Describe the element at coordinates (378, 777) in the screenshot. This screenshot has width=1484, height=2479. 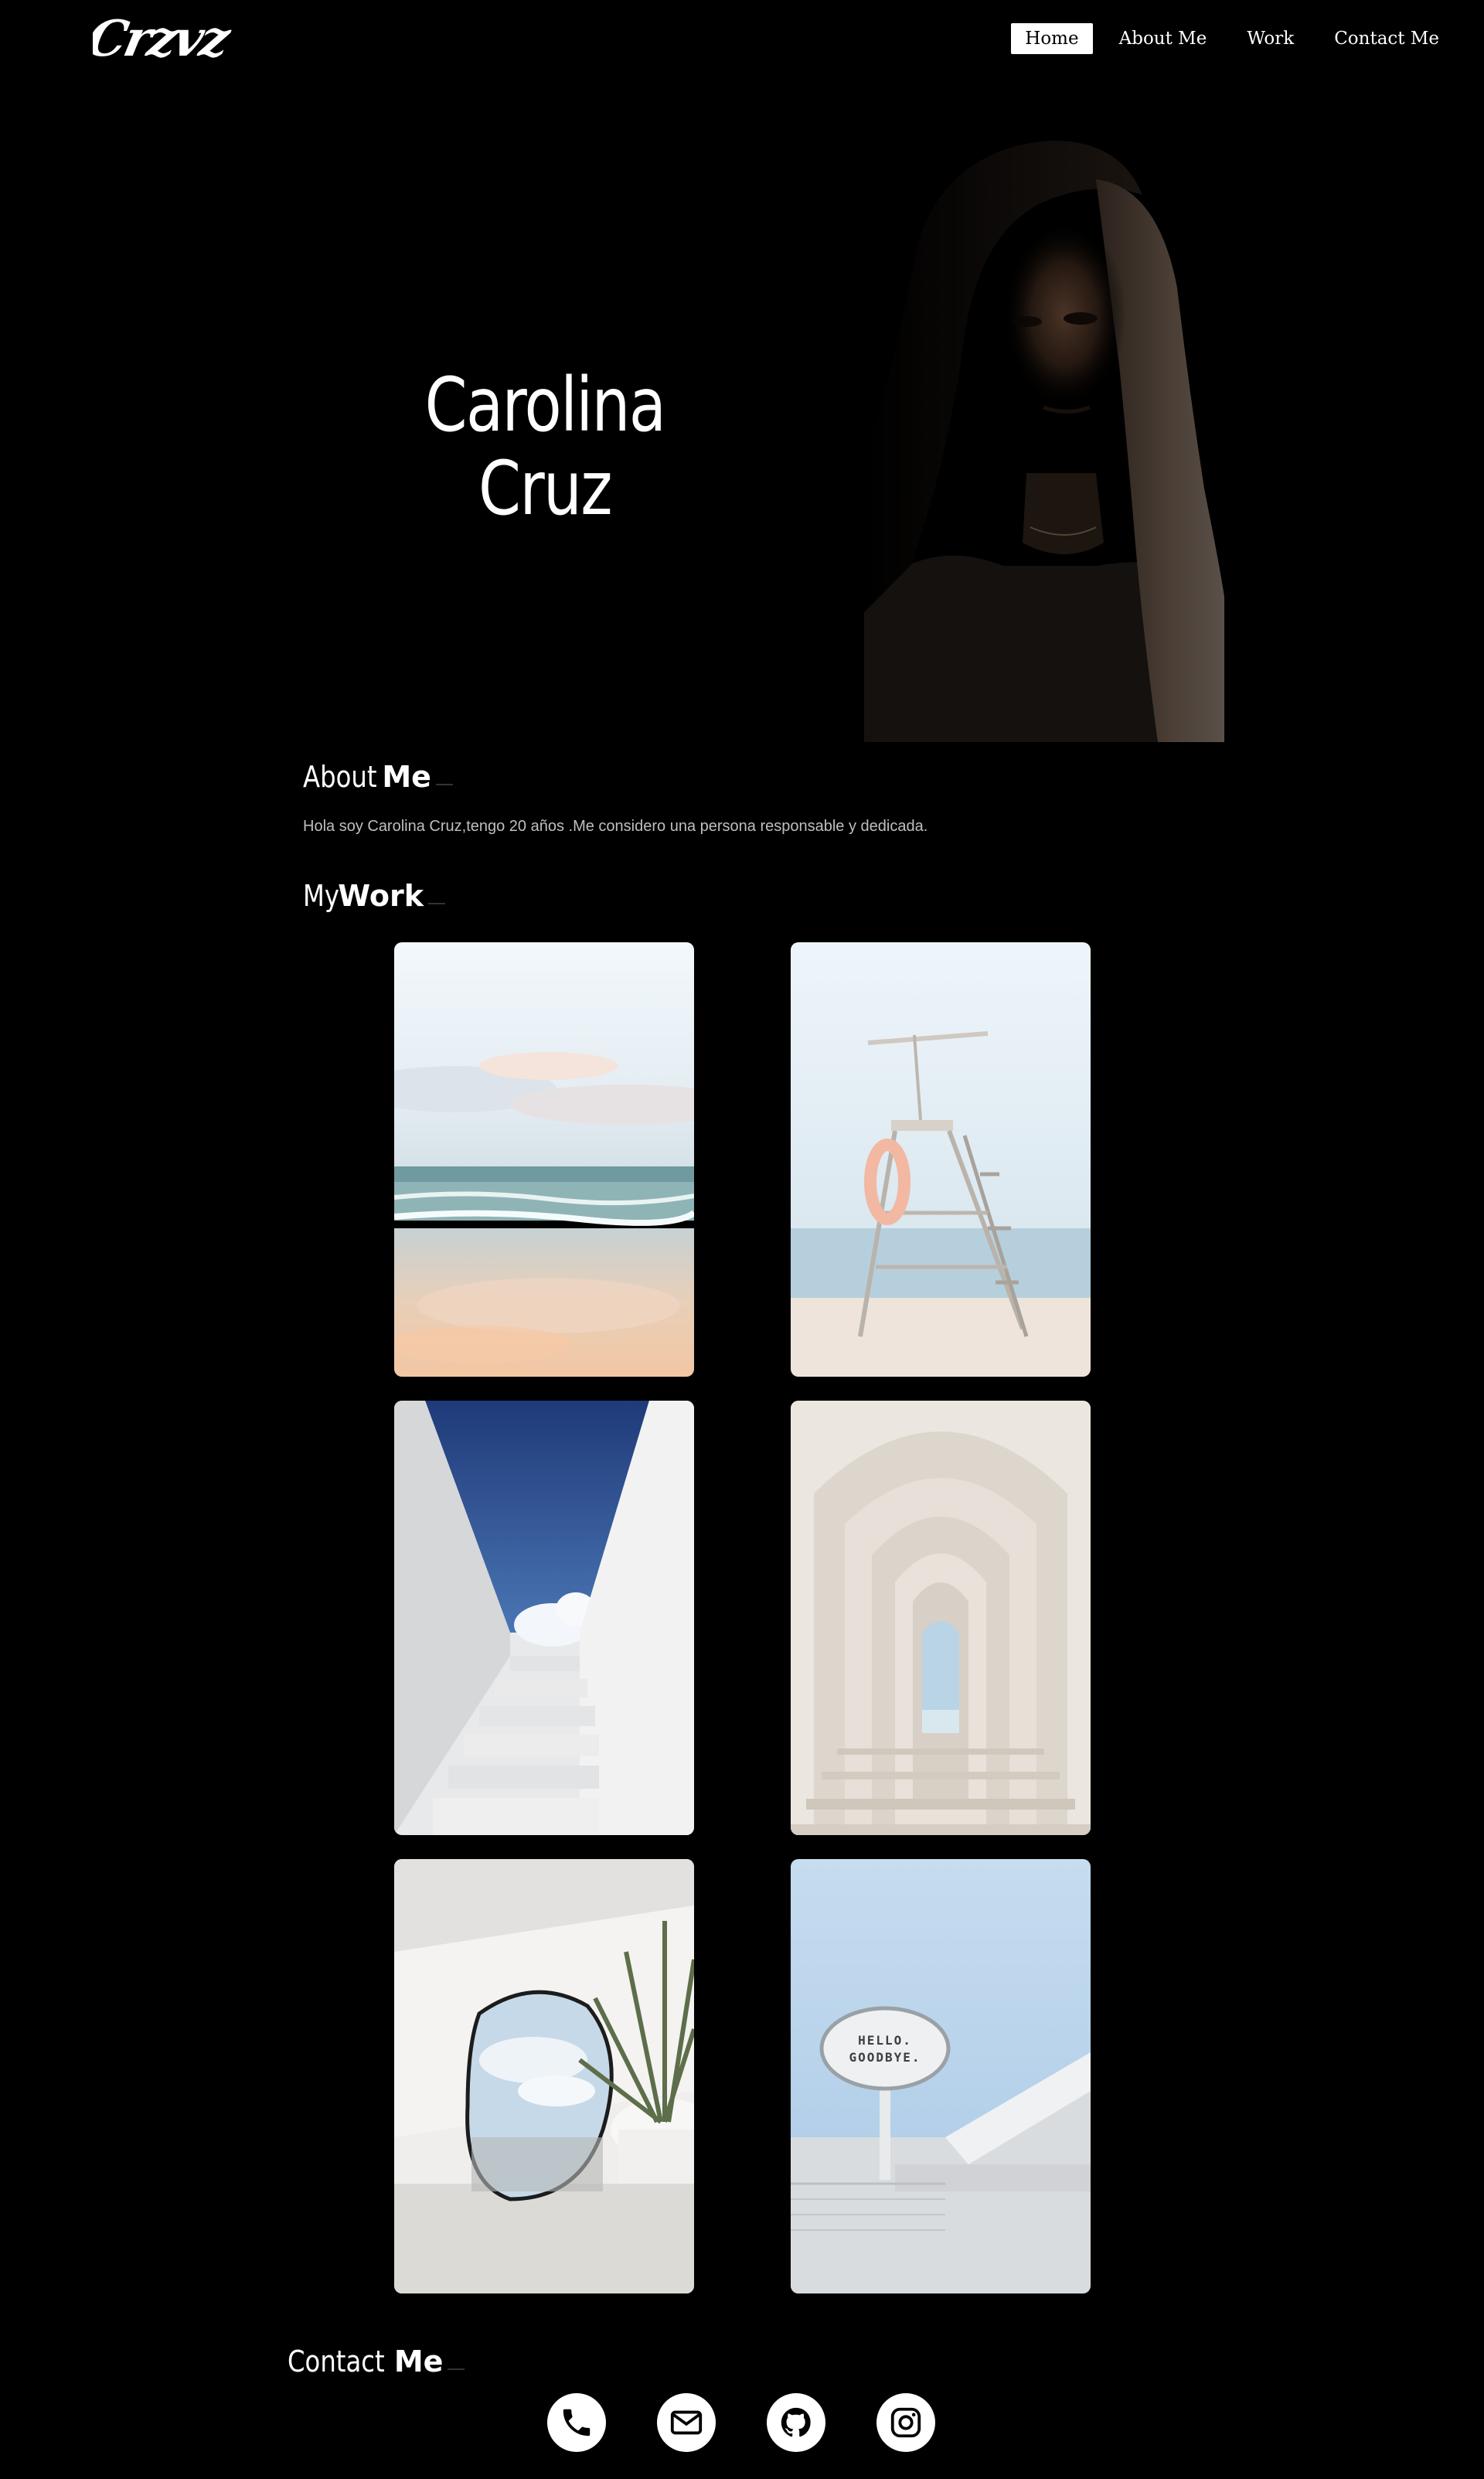
I see `about-heading: About Me` at that location.